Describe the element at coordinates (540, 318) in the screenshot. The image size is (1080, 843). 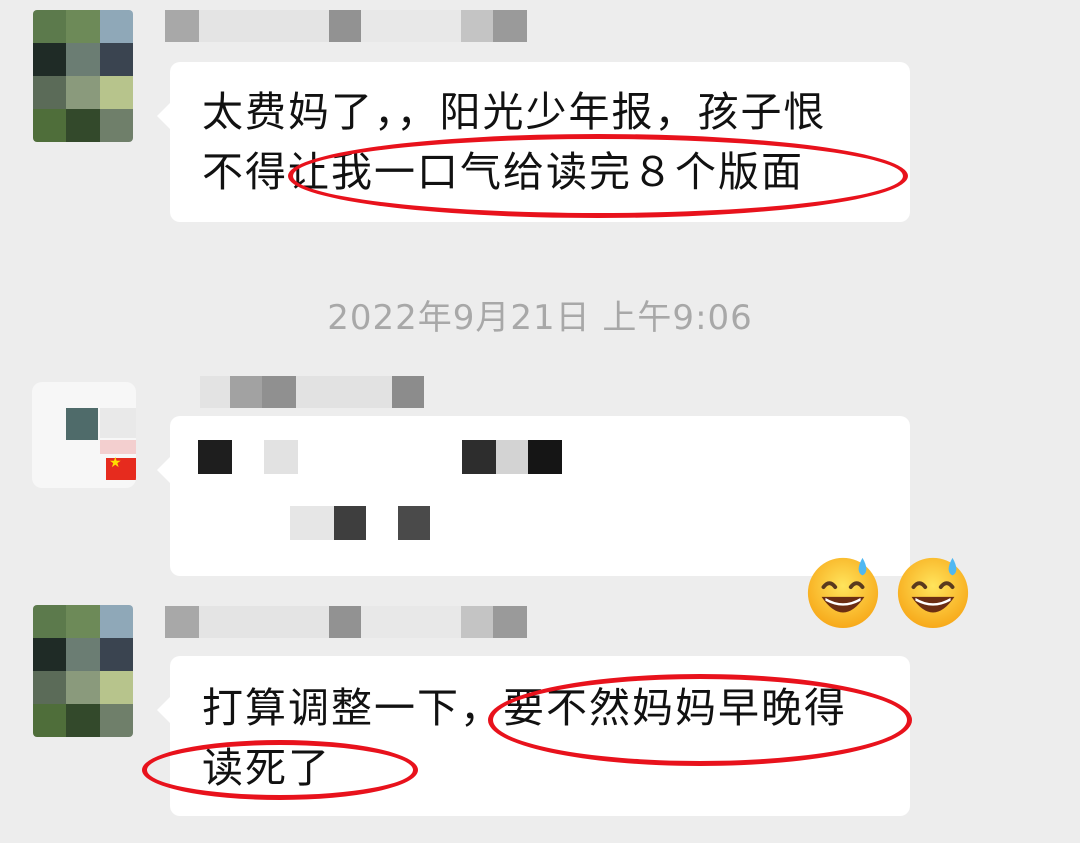
I see `timestamp: 2022年9月21日 上午9:06` at that location.